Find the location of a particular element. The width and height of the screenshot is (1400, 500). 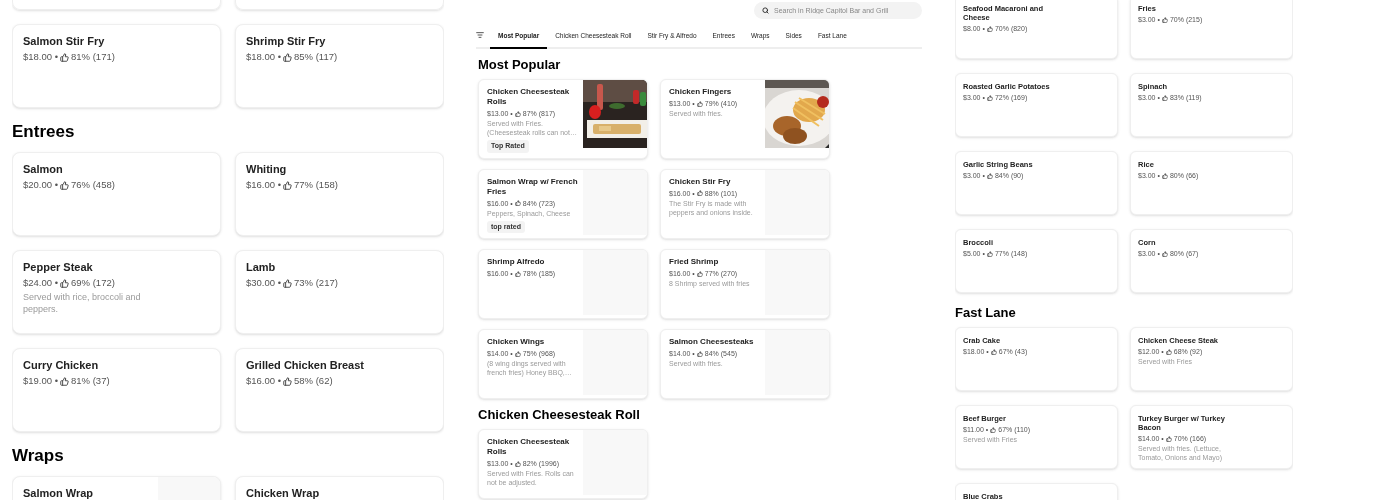

item-card: Pepper Steak $24.00 • 69% (172) Served with rice, broccoli and peppers. is located at coordinates (116, 292).